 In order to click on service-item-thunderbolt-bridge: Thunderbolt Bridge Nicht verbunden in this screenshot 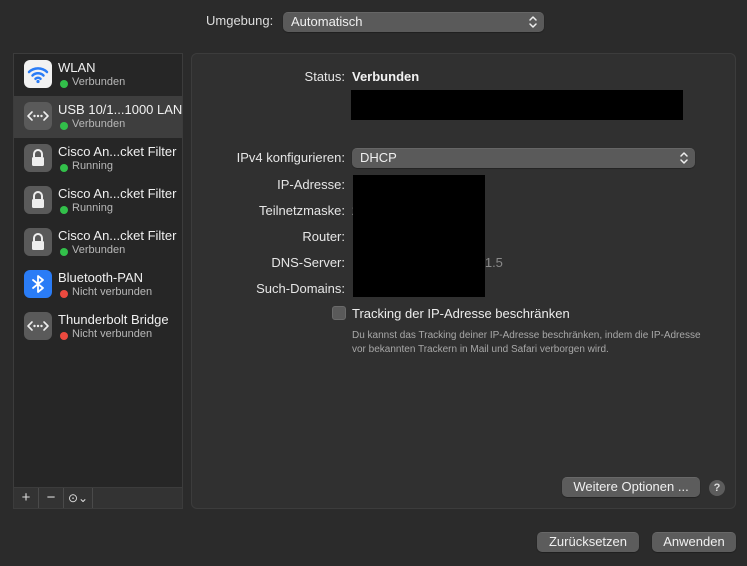, I will do `click(98, 327)`.